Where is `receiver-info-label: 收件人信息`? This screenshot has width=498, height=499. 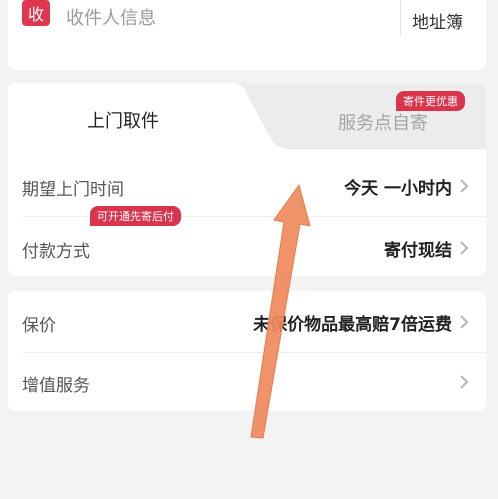
receiver-info-label: 收件人信息 is located at coordinates (111, 18).